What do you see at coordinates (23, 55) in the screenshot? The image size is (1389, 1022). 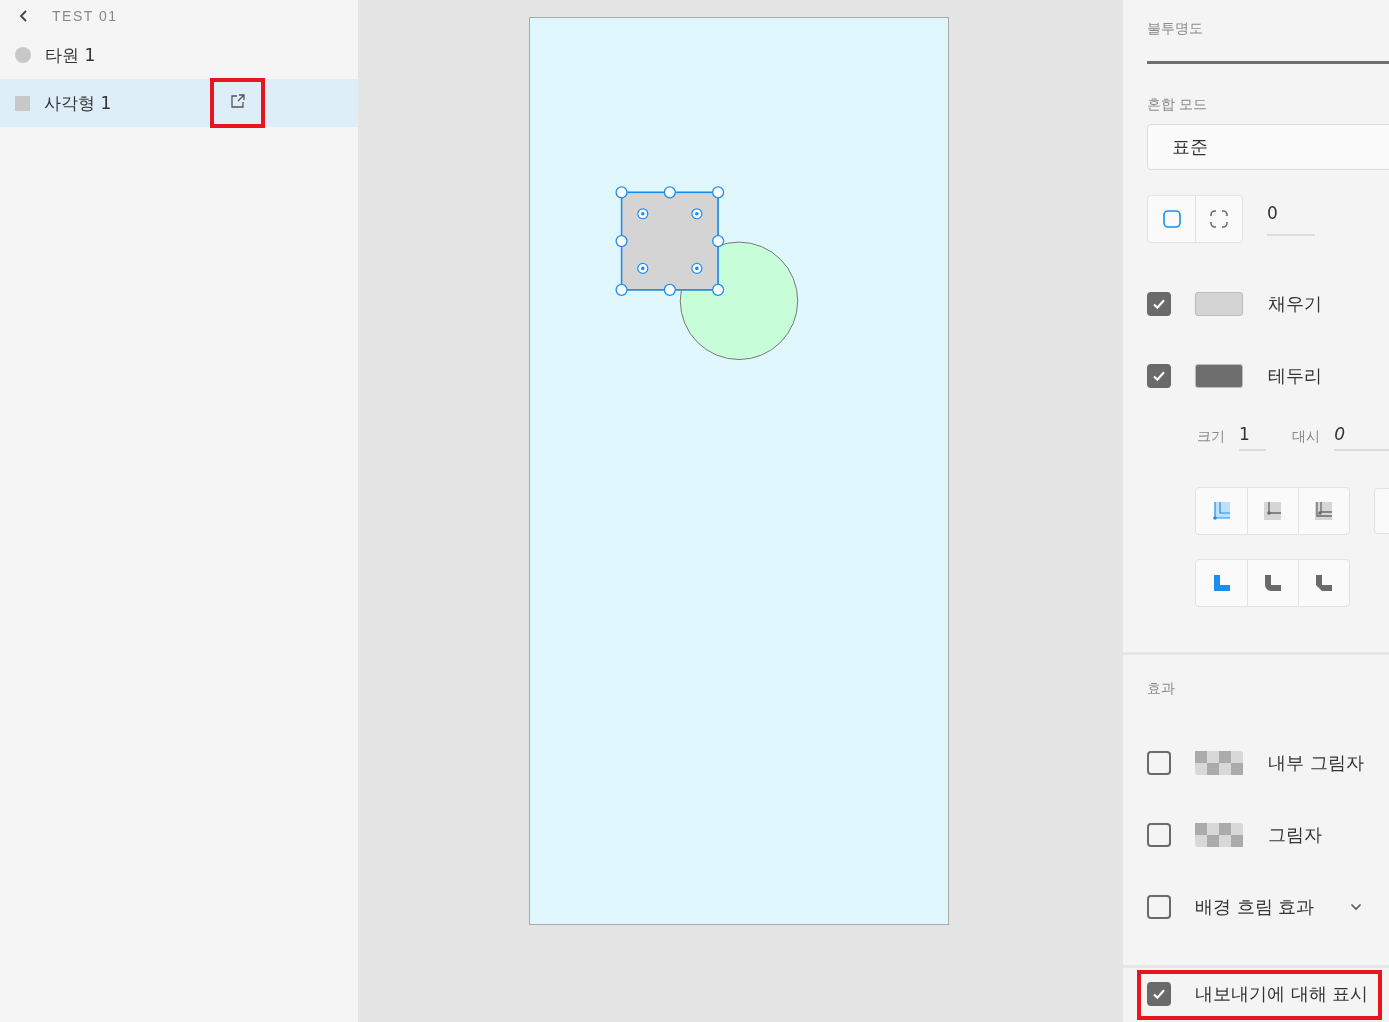 I see `ellipse-icon` at bounding box center [23, 55].